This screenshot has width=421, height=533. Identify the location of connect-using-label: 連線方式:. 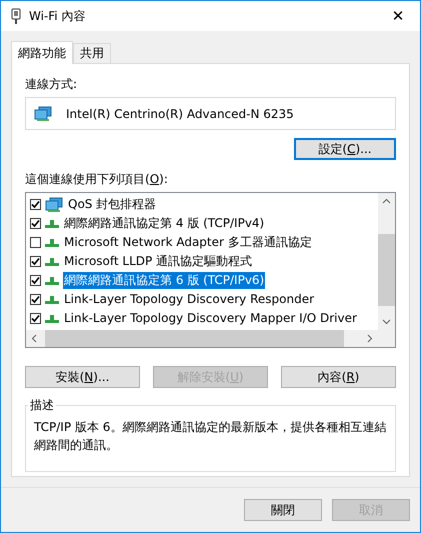
(51, 84).